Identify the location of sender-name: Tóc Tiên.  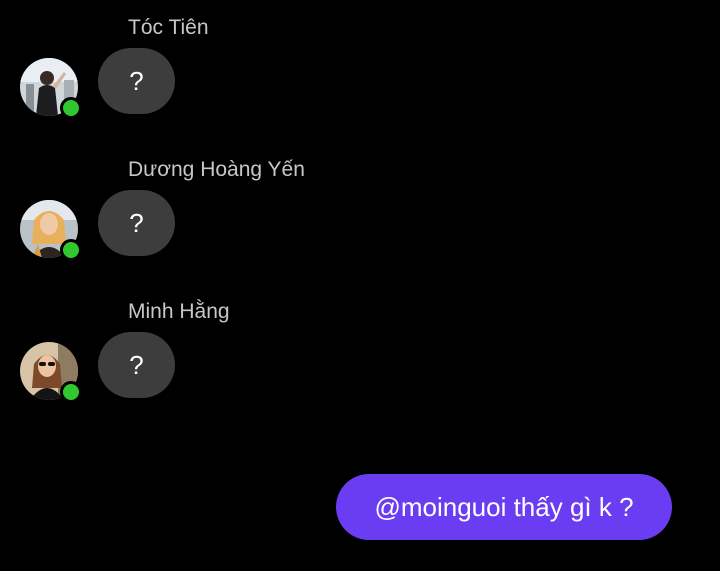
(168, 27).